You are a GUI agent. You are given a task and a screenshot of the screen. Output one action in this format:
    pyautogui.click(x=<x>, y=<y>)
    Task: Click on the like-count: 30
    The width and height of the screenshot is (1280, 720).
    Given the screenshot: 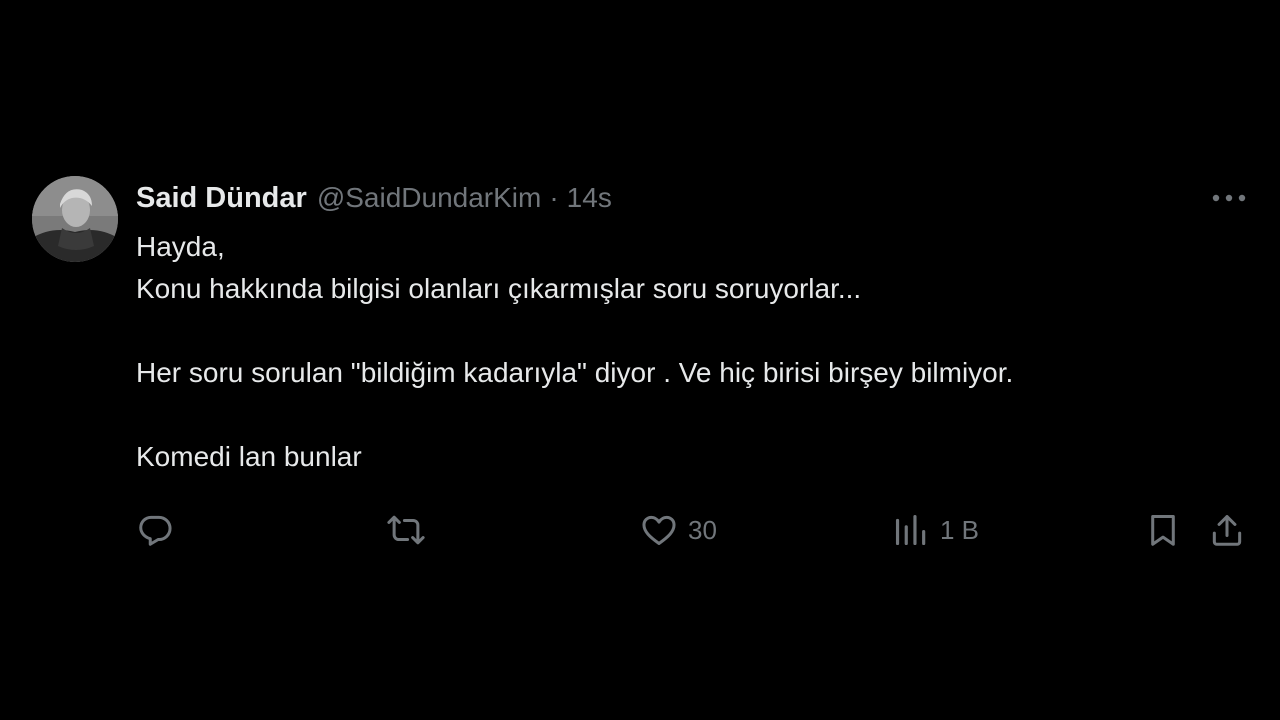 What is the action you would take?
    pyautogui.click(x=702, y=529)
    